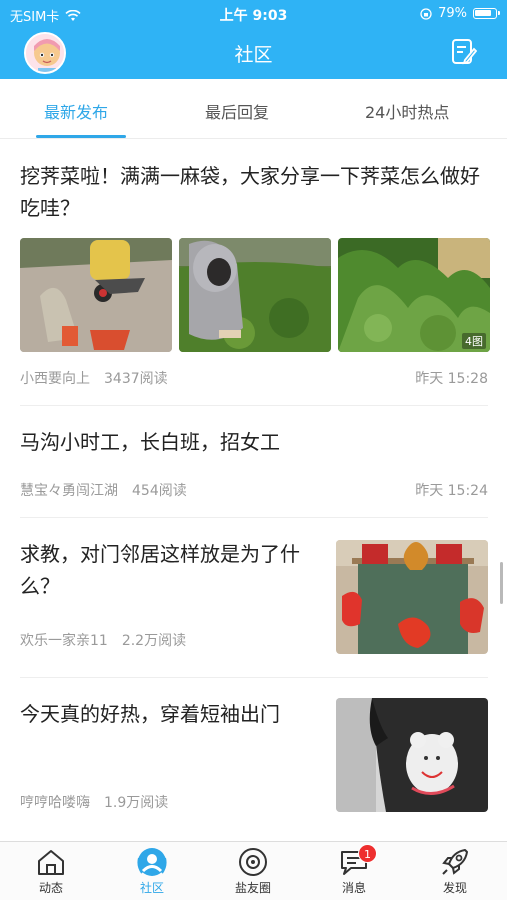 The width and height of the screenshot is (507, 900). What do you see at coordinates (81, 136) in the screenshot?
I see `tab-underline` at bounding box center [81, 136].